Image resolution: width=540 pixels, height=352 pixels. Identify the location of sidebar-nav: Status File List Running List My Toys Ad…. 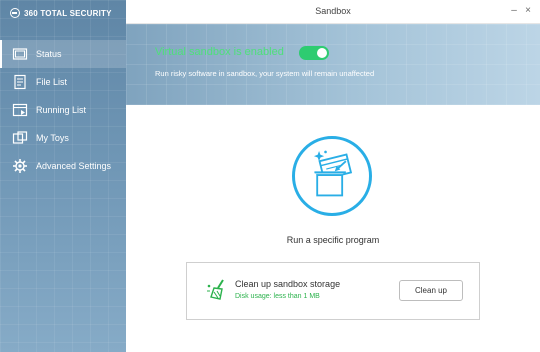
(63, 110).